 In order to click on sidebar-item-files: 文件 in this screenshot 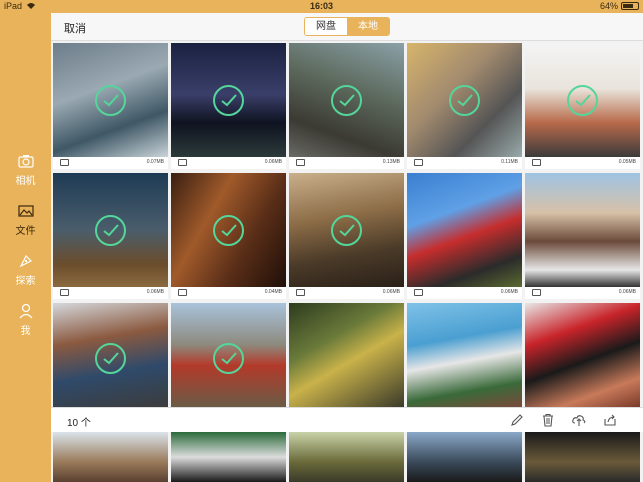, I will do `click(25, 219)`.